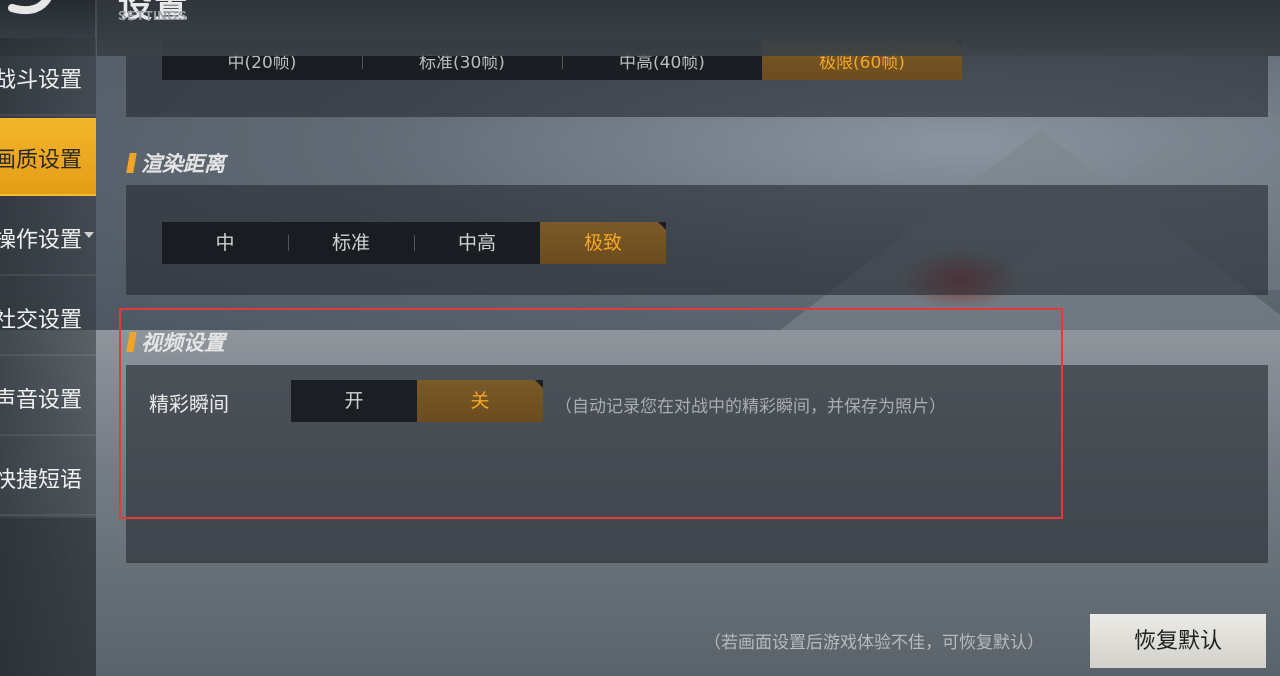 The height and width of the screenshot is (676, 1280). Describe the element at coordinates (153, 15) in the screenshot. I see `page-subtitle: SETTINGS` at that location.